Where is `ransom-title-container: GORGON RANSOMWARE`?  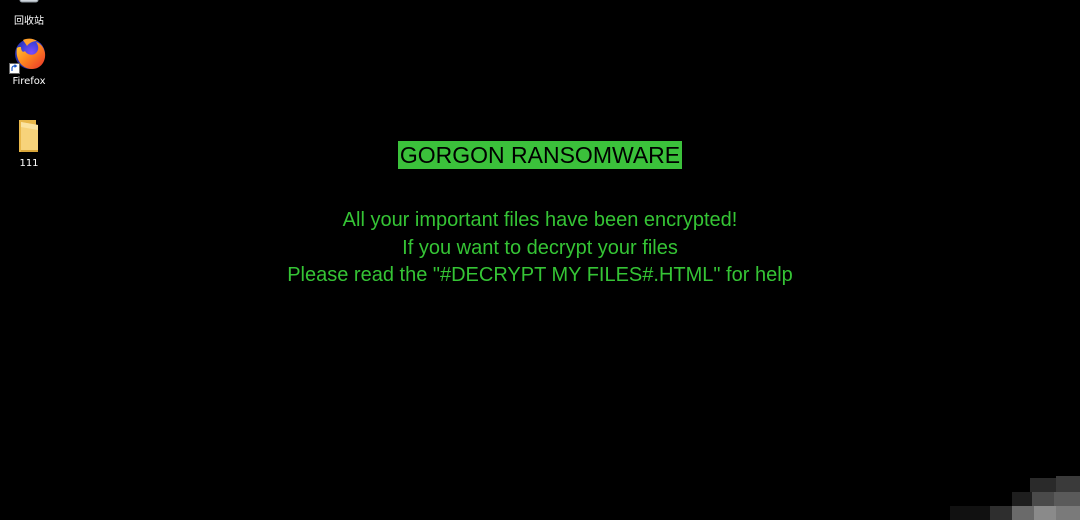
ransom-title-container: GORGON RANSOMWARE is located at coordinates (540, 155).